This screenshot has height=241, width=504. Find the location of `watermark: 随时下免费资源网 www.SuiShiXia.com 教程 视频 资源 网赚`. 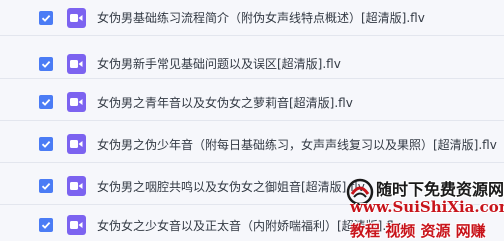

watermark: 随时下免费资源网 www.SuiShiXia.com 教程 视频 资源 网赚 is located at coordinates (425, 208).